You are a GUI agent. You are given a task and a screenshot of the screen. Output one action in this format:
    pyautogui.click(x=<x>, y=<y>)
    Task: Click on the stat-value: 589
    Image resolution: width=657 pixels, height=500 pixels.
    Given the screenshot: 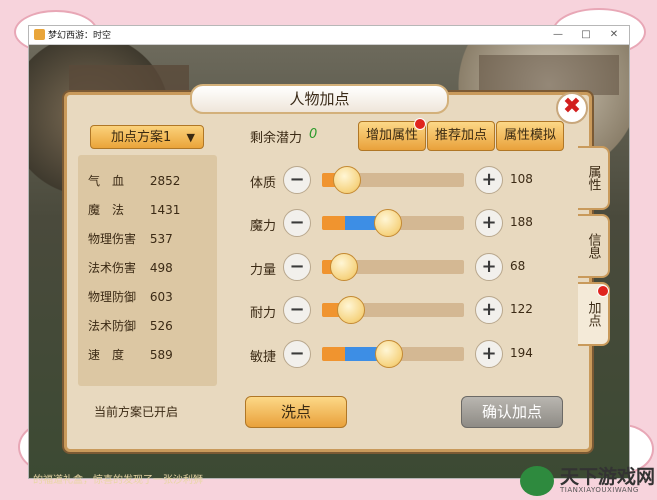 What is the action you would take?
    pyautogui.click(x=161, y=355)
    